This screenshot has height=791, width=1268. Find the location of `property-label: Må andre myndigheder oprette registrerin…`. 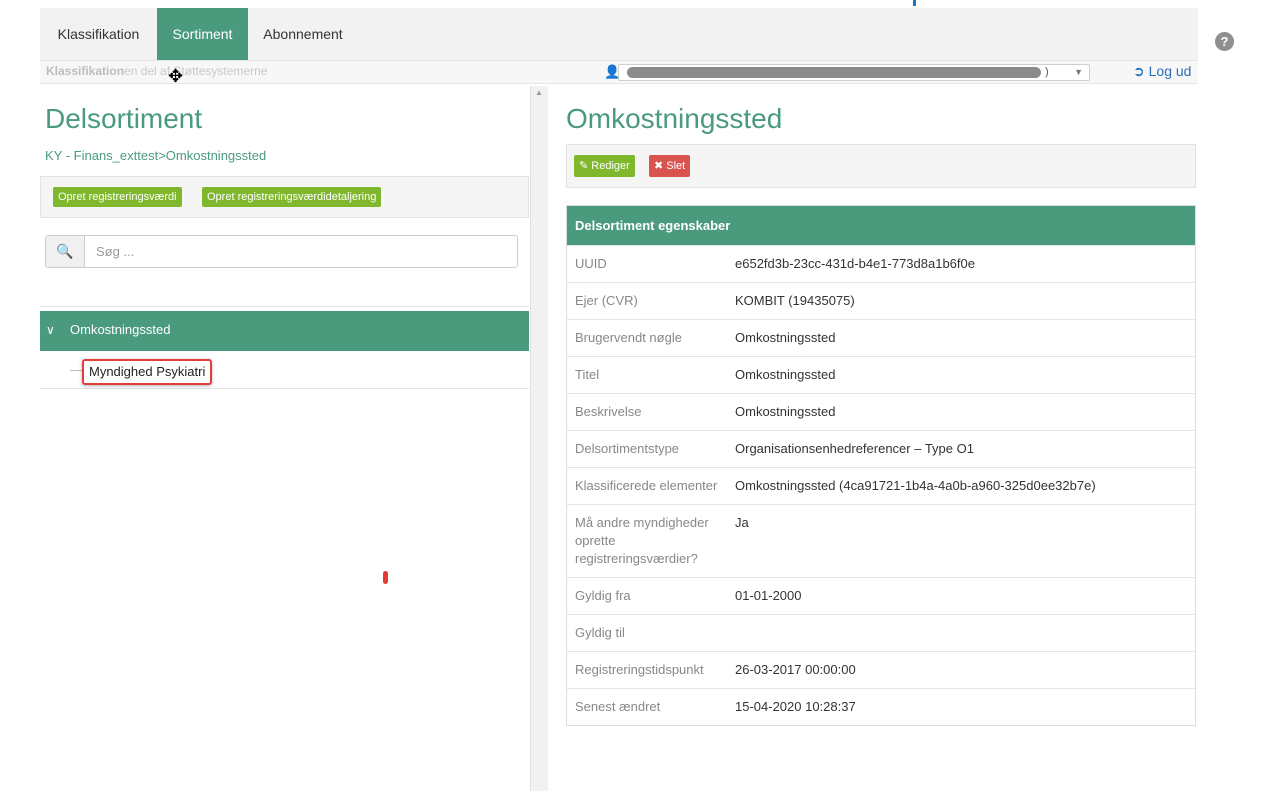

property-label: Må andre myndigheder oprette registrerin… is located at coordinates (642, 540).